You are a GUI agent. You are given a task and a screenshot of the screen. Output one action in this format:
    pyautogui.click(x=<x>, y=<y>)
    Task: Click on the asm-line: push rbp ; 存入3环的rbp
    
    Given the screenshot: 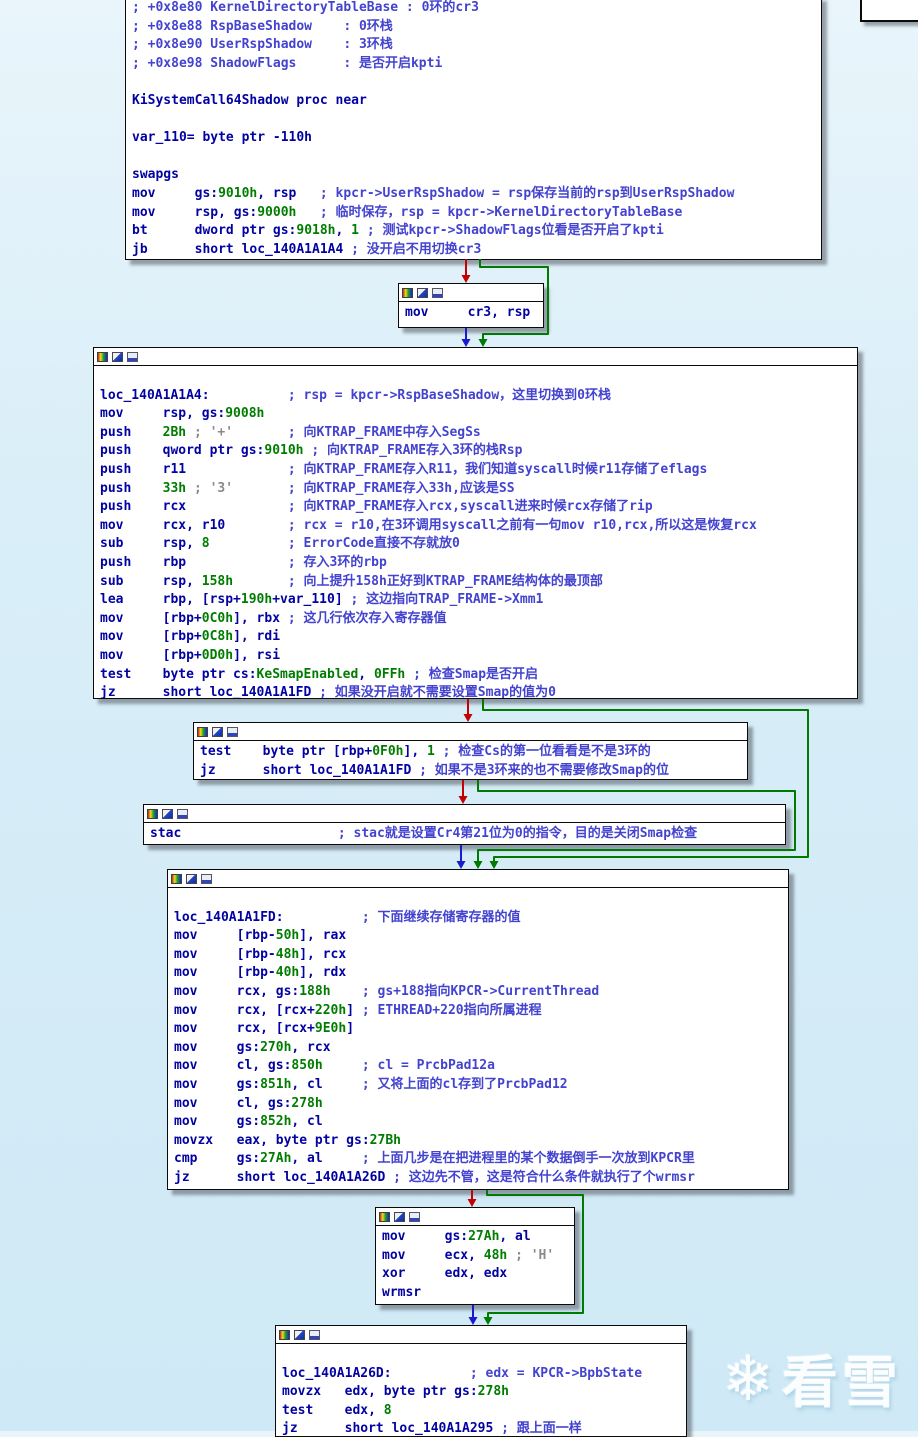 What is the action you would take?
    pyautogui.click(x=477, y=563)
    